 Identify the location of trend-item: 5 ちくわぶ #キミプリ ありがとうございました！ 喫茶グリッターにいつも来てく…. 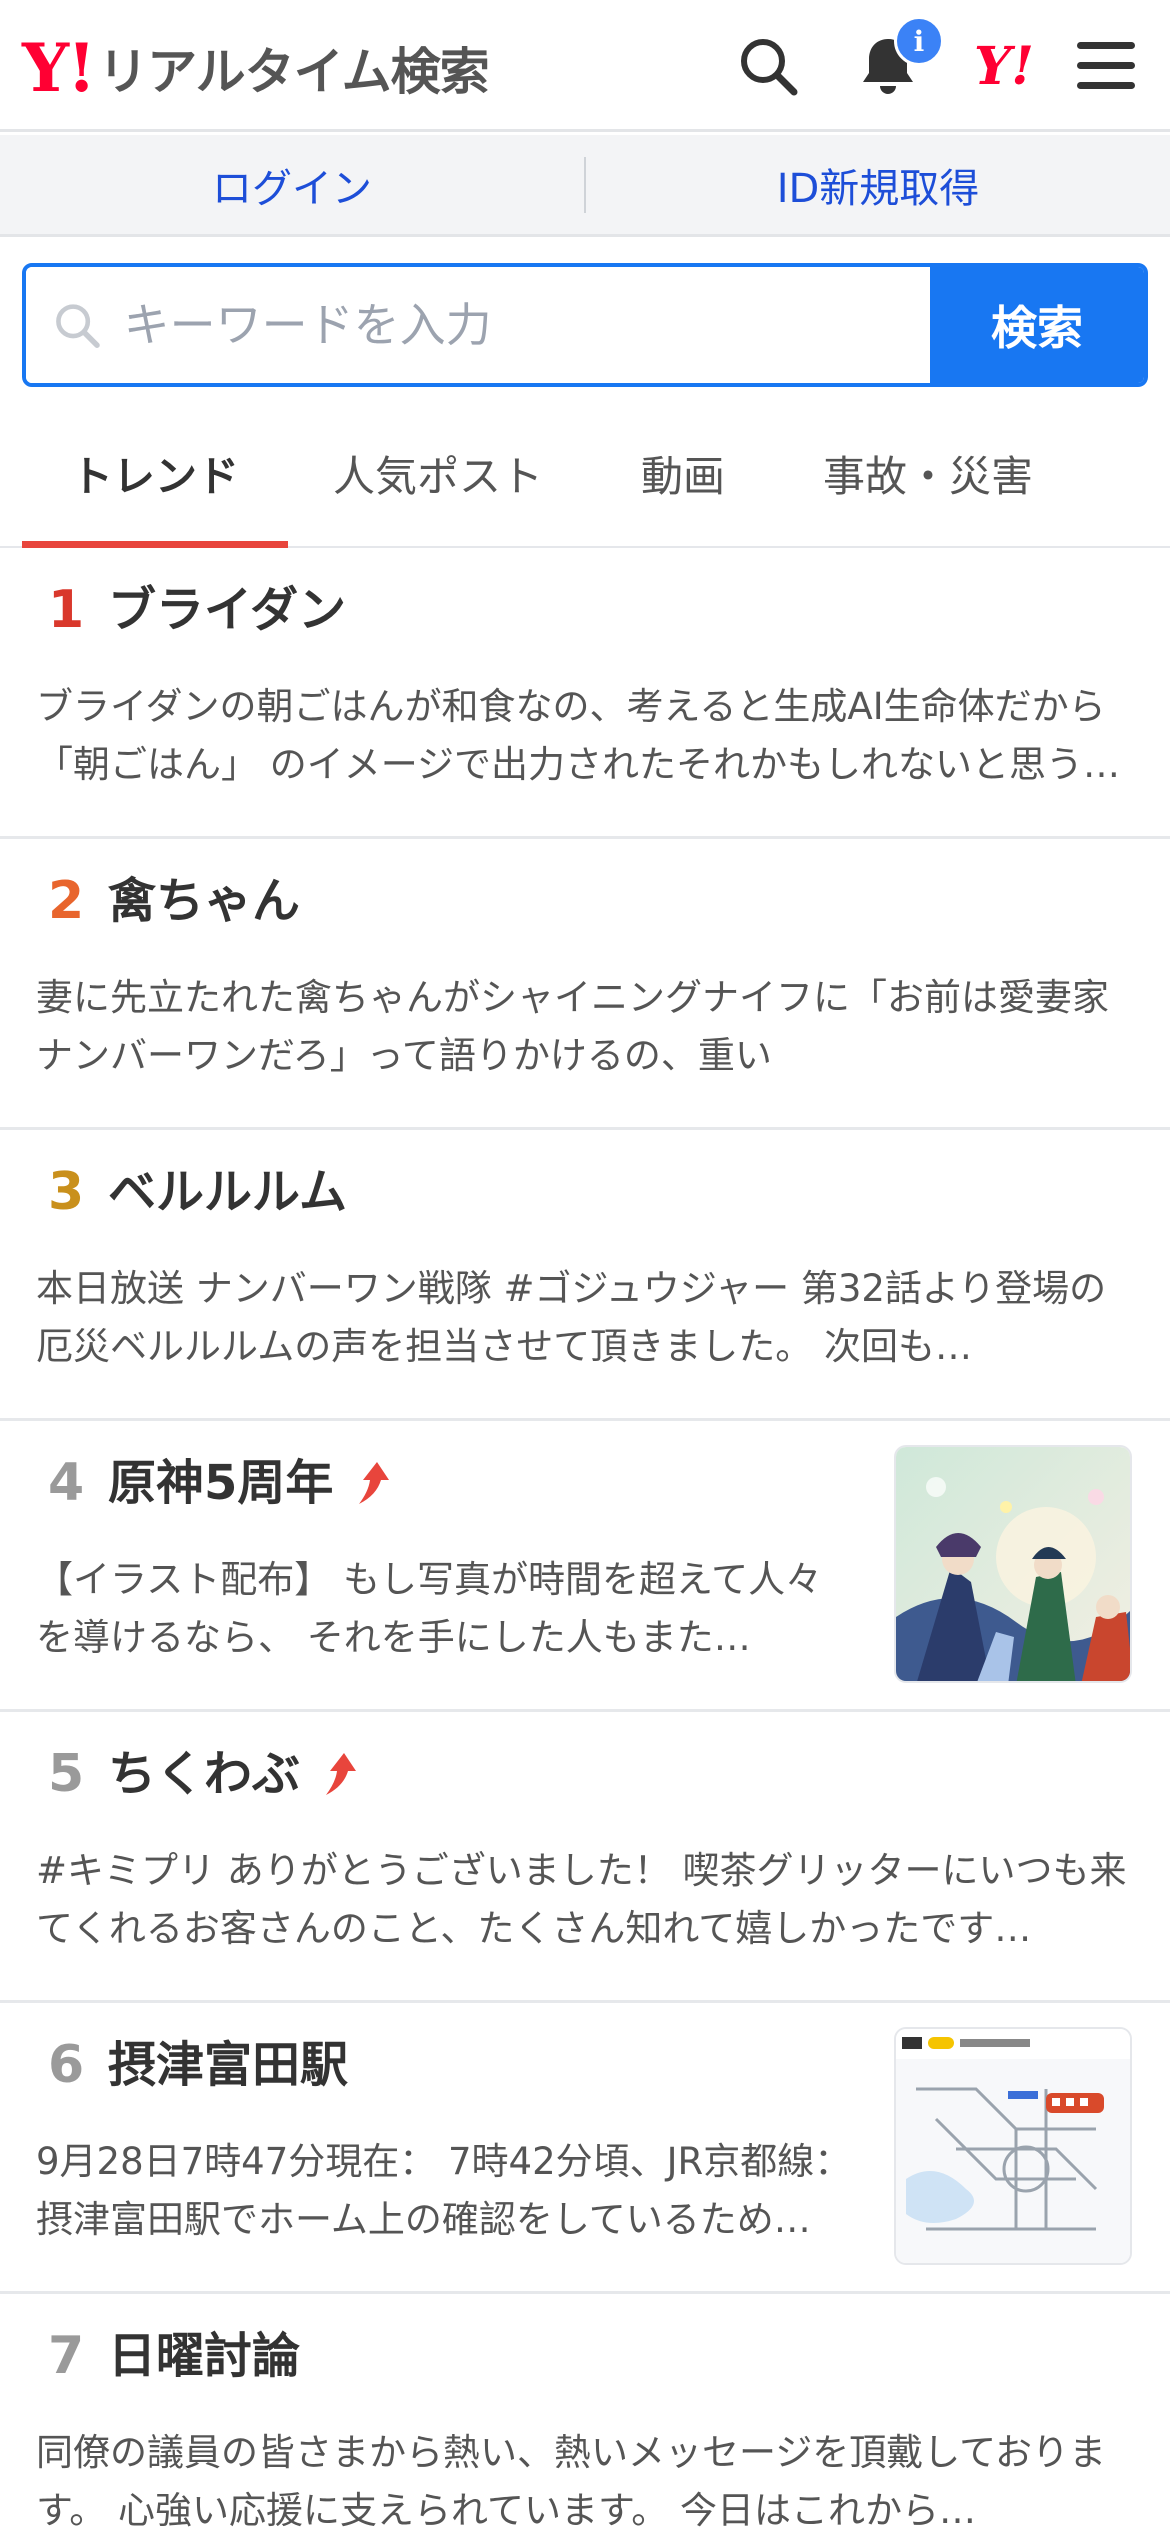
(585, 1857).